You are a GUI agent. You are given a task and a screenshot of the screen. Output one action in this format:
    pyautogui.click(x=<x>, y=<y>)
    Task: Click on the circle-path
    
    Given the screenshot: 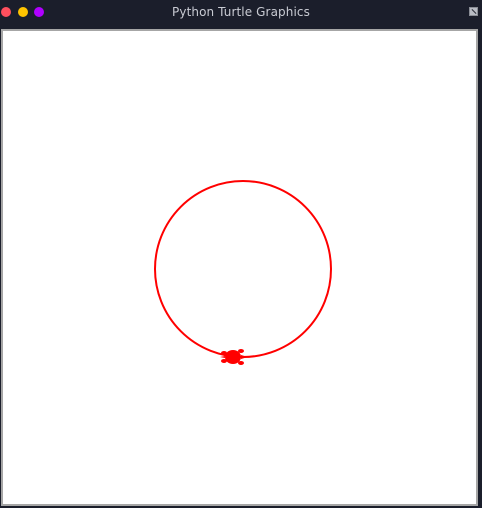 What is the action you would take?
    pyautogui.click(x=243, y=269)
    